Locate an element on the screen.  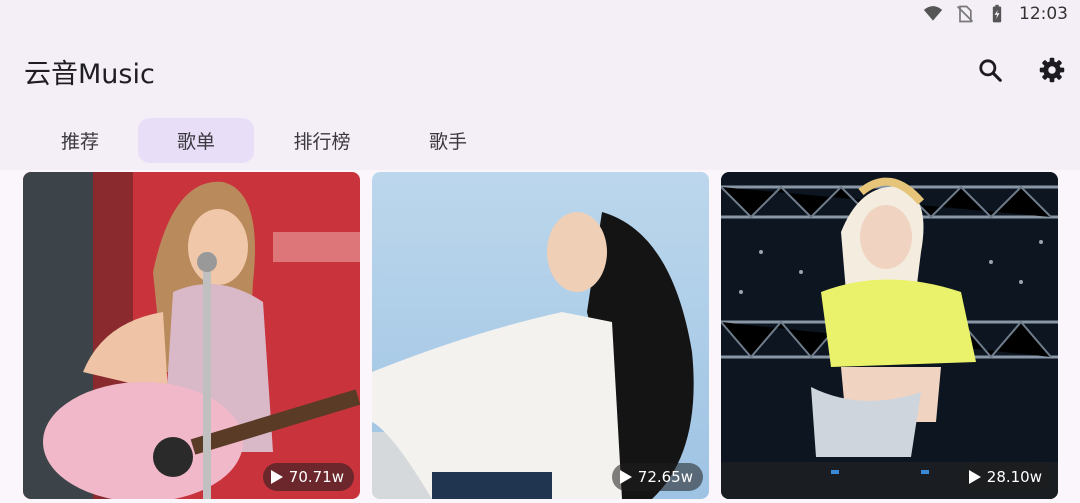
play-count-badge: 70.71w is located at coordinates (308, 477).